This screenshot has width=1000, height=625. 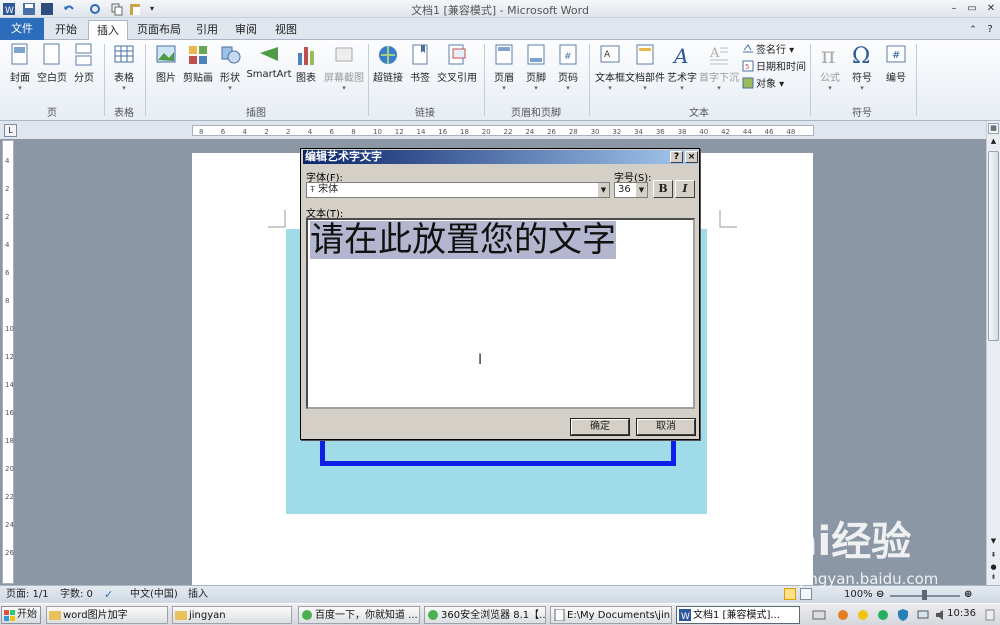 What do you see at coordinates (993, 246) in the screenshot?
I see `scrollbar-thumb` at bounding box center [993, 246].